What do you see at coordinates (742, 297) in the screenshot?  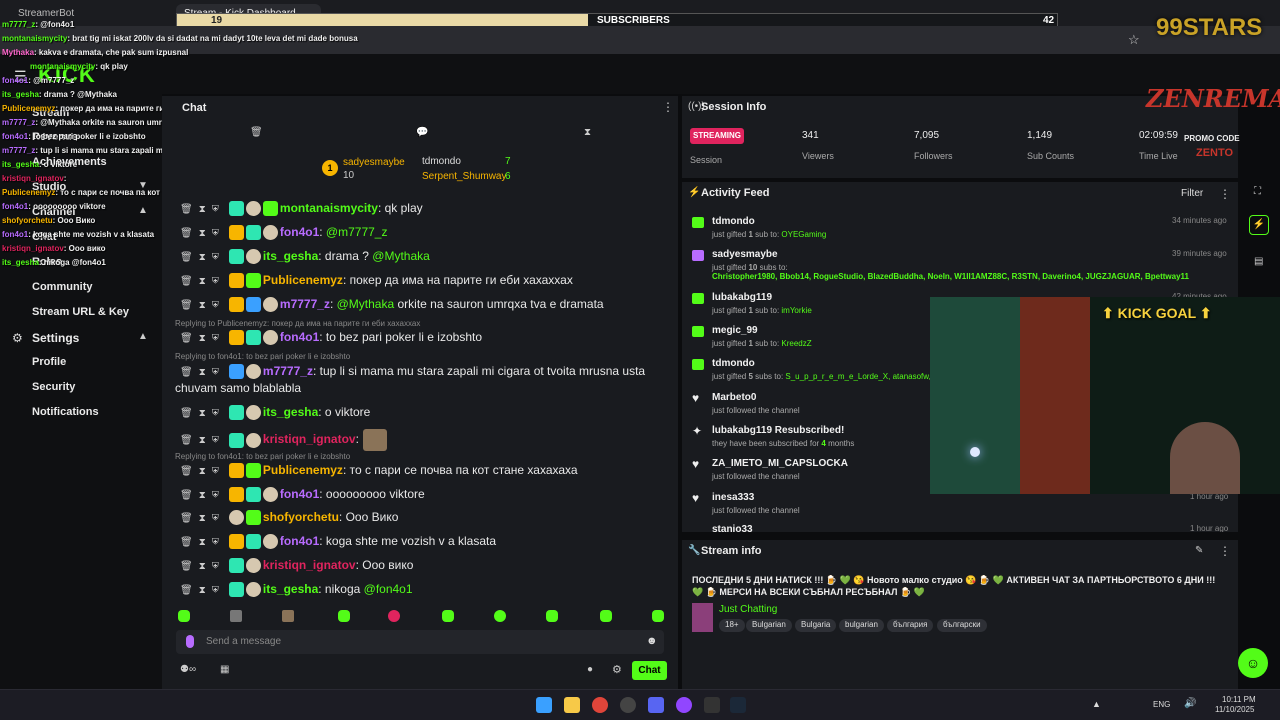 I see `activity-user: lubakabg119` at bounding box center [742, 297].